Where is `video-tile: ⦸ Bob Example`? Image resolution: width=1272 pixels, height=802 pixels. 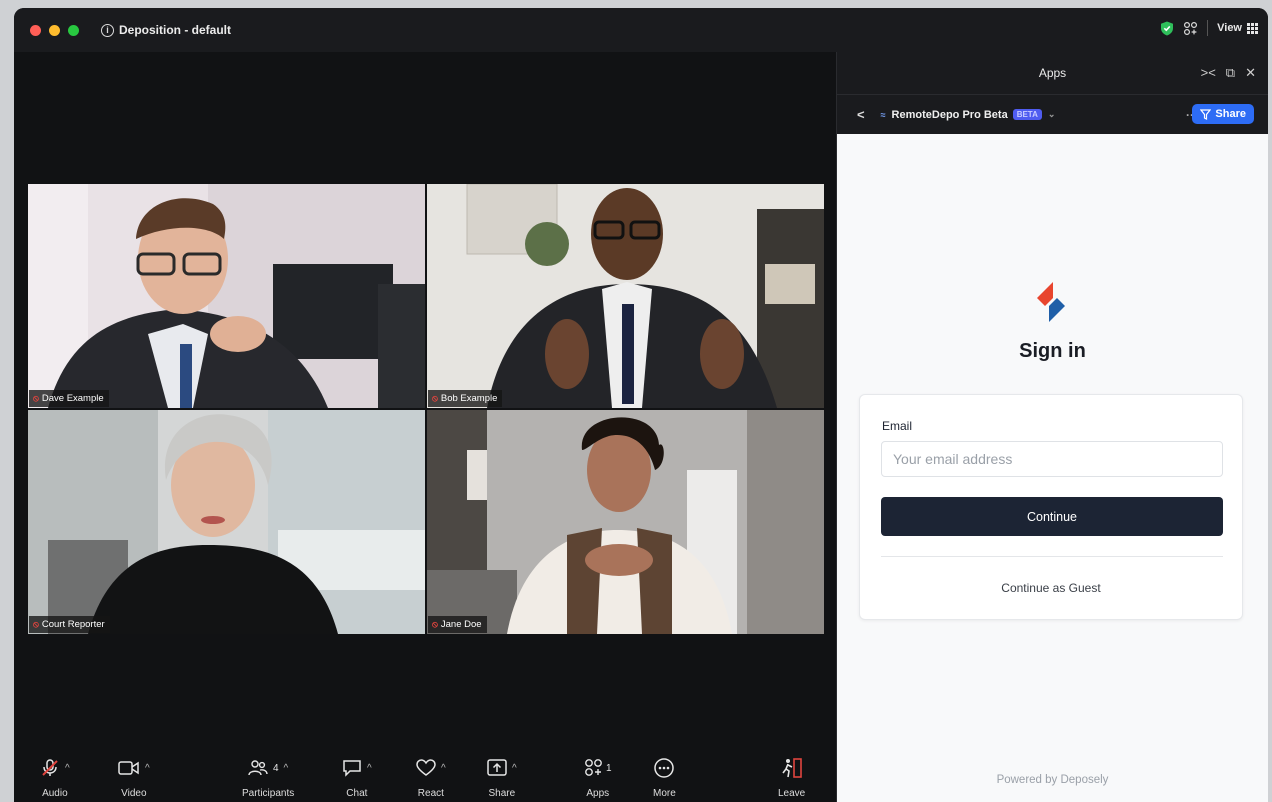 video-tile: ⦸ Bob Example is located at coordinates (625, 296).